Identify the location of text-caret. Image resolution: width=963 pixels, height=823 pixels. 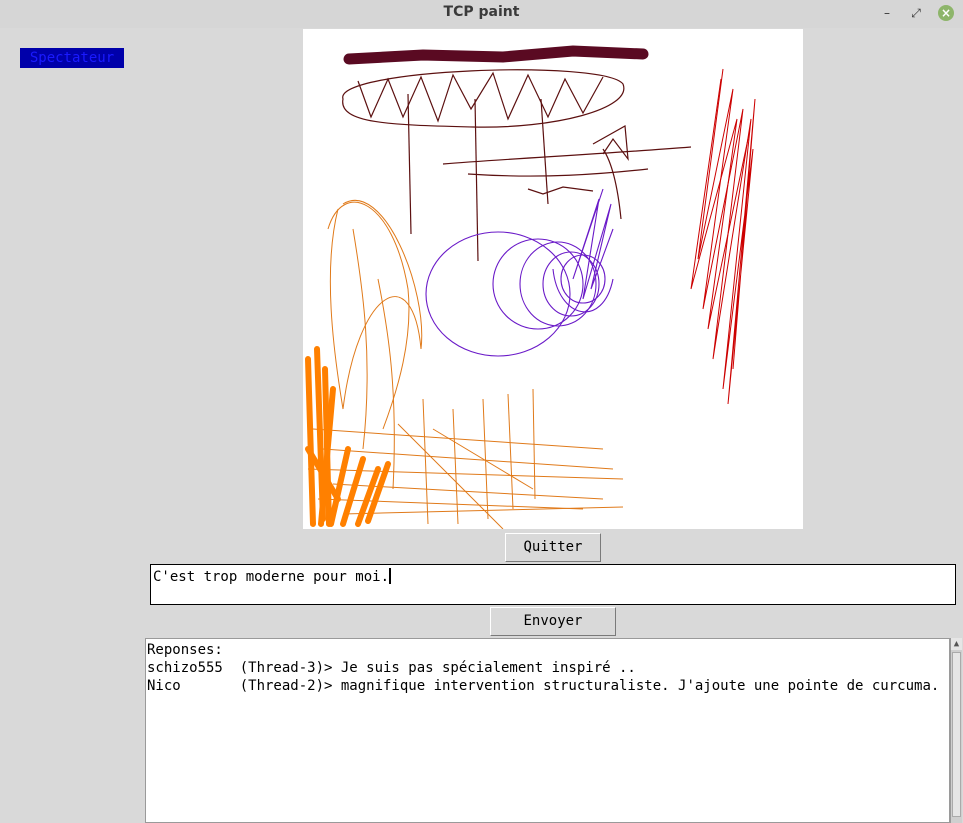
(390, 576).